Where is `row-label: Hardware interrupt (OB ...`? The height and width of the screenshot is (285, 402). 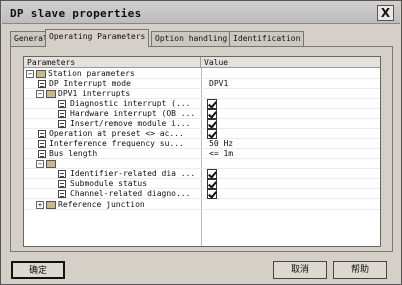
row-label: Hardware interrupt (OB ... is located at coordinates (133, 113).